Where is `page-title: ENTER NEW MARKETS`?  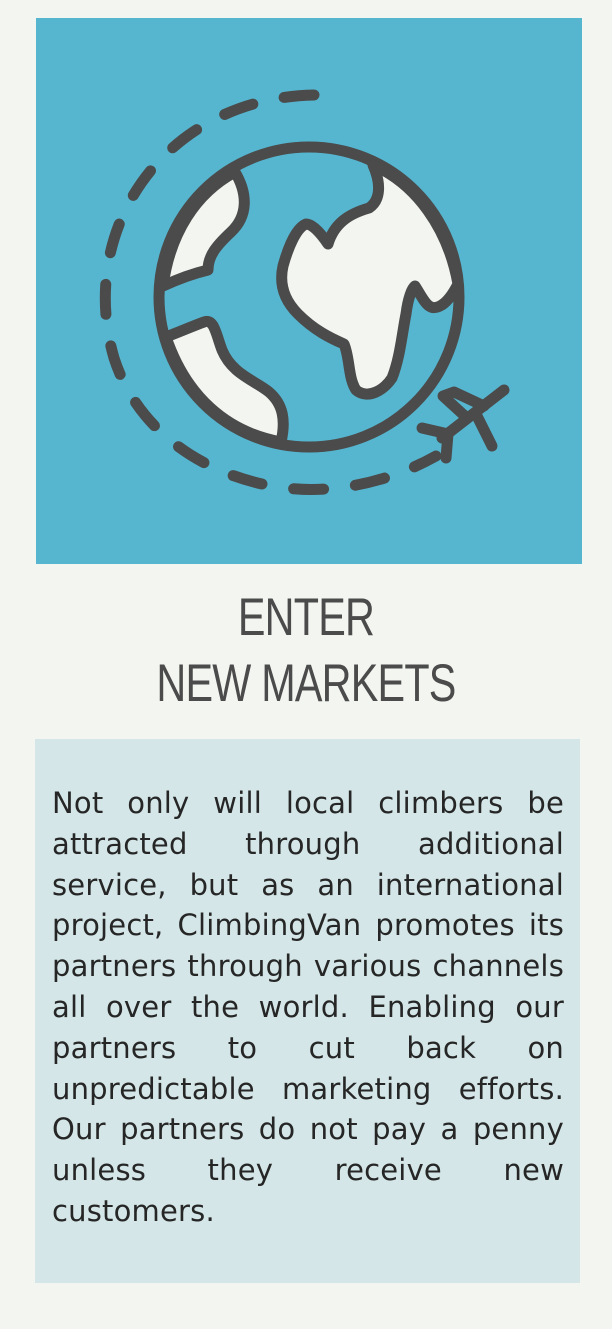
page-title: ENTER NEW MARKETS is located at coordinates (305, 651).